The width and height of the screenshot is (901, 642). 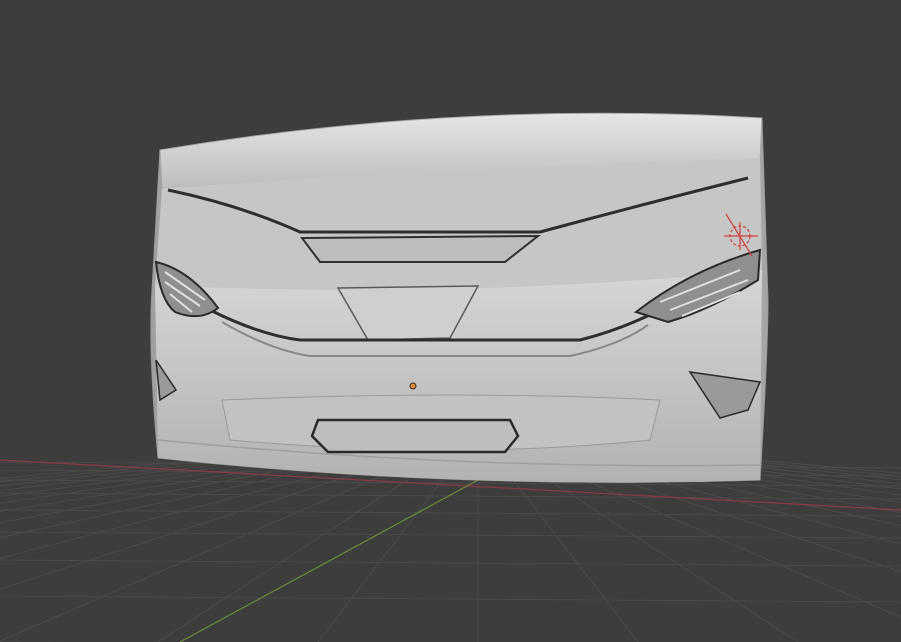 What do you see at coordinates (413, 386) in the screenshot?
I see `origin-dot-icon` at bounding box center [413, 386].